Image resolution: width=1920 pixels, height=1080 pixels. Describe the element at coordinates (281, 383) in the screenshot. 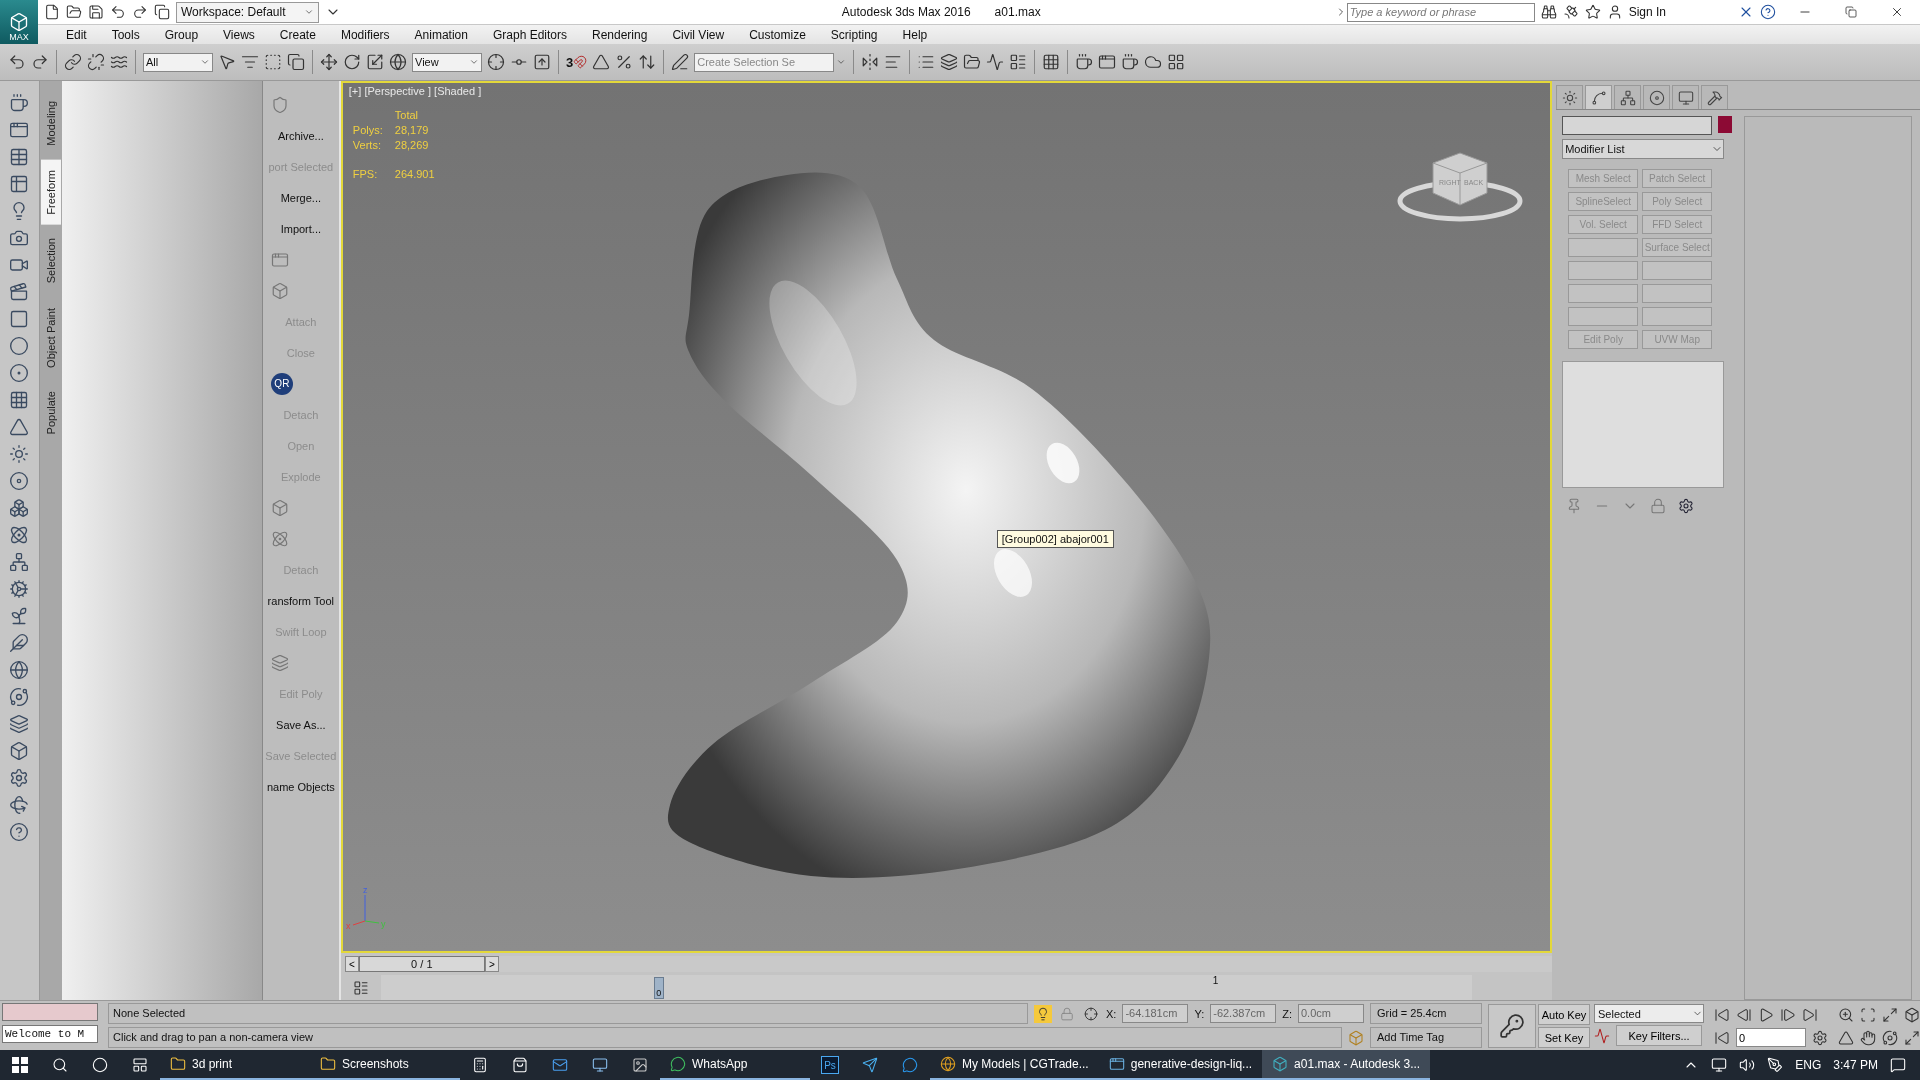

I see `quad-badge: QR` at that location.